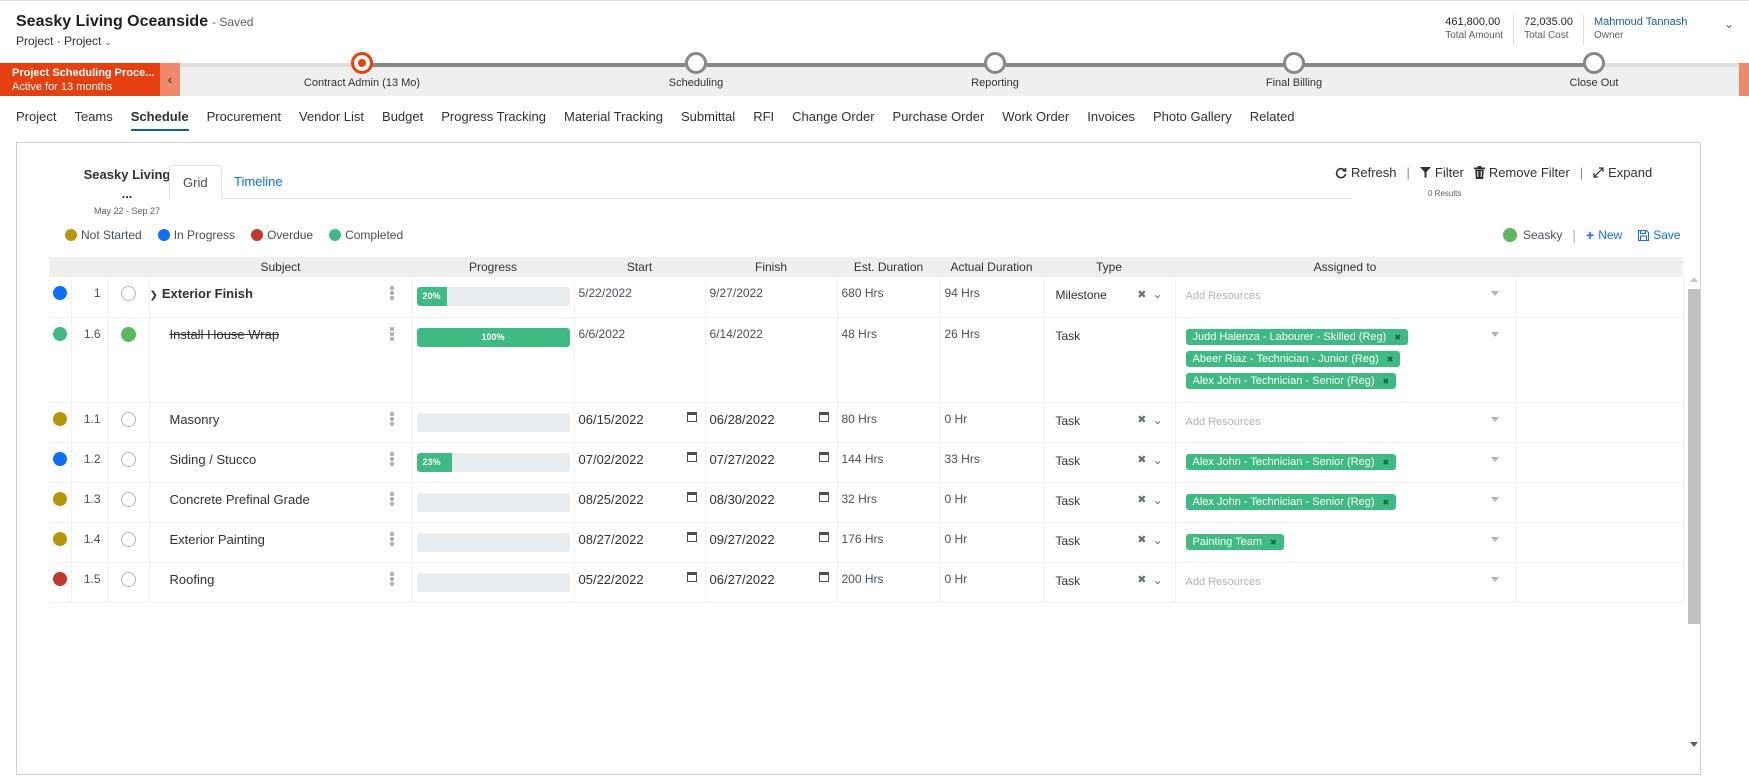 The image size is (1749, 777). I want to click on tab-submittal: Submittal, so click(708, 120).